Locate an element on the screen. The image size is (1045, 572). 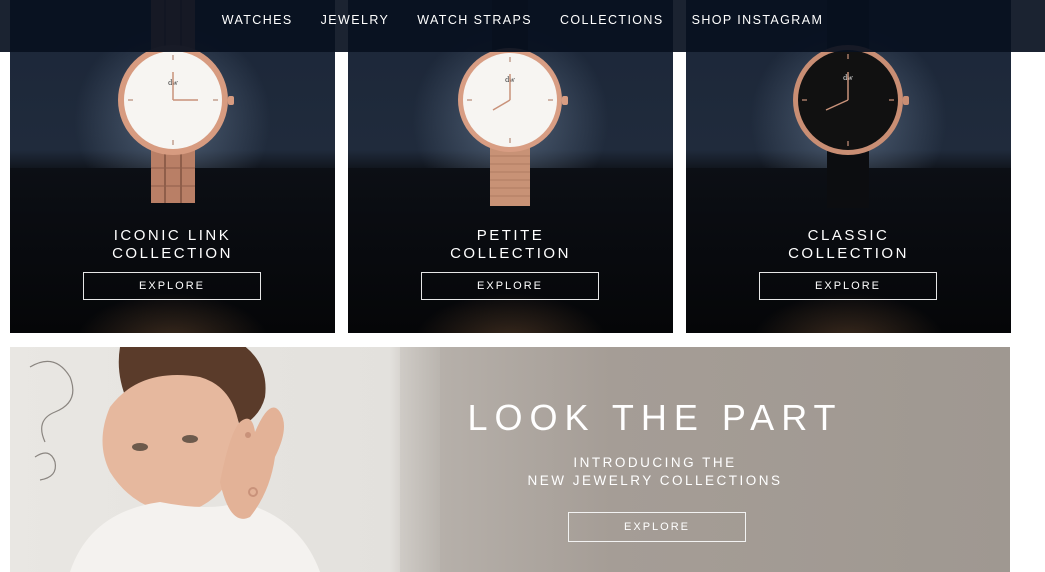
collection-title-line1: PETITE is located at coordinates (510, 235).